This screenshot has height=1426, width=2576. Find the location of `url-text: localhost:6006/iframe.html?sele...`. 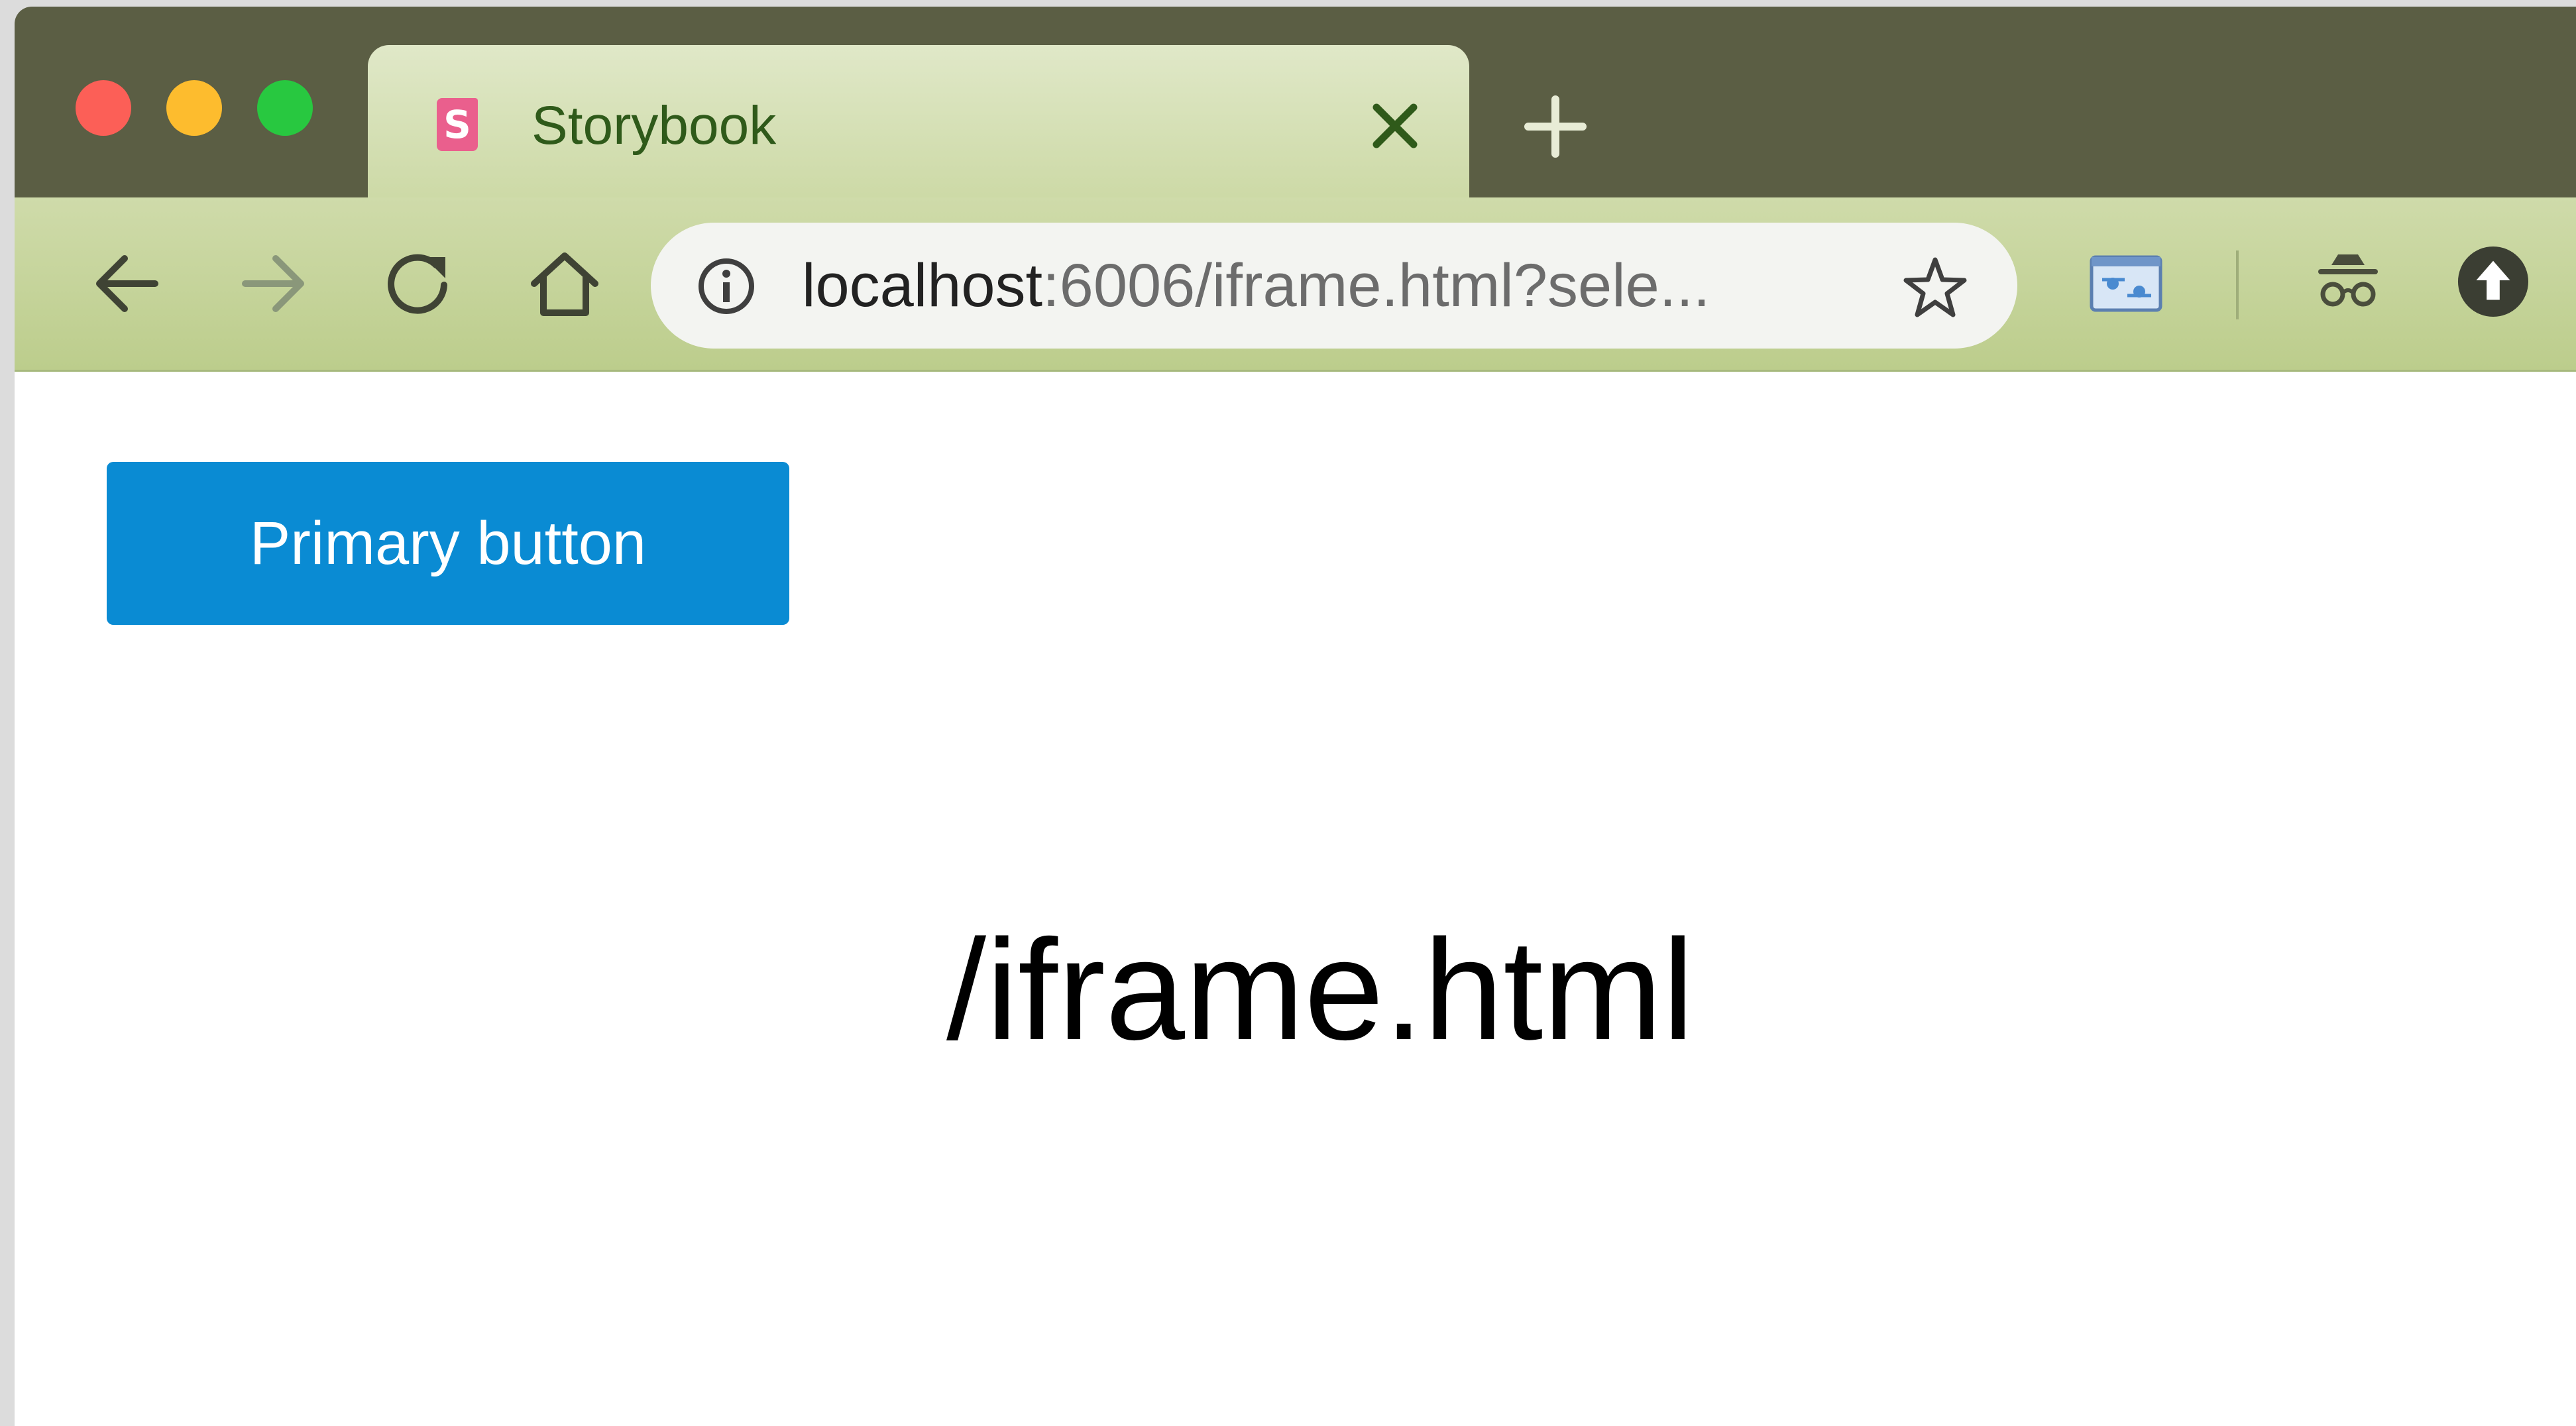

url-text: localhost:6006/iframe.html?sele... is located at coordinates (1256, 285).